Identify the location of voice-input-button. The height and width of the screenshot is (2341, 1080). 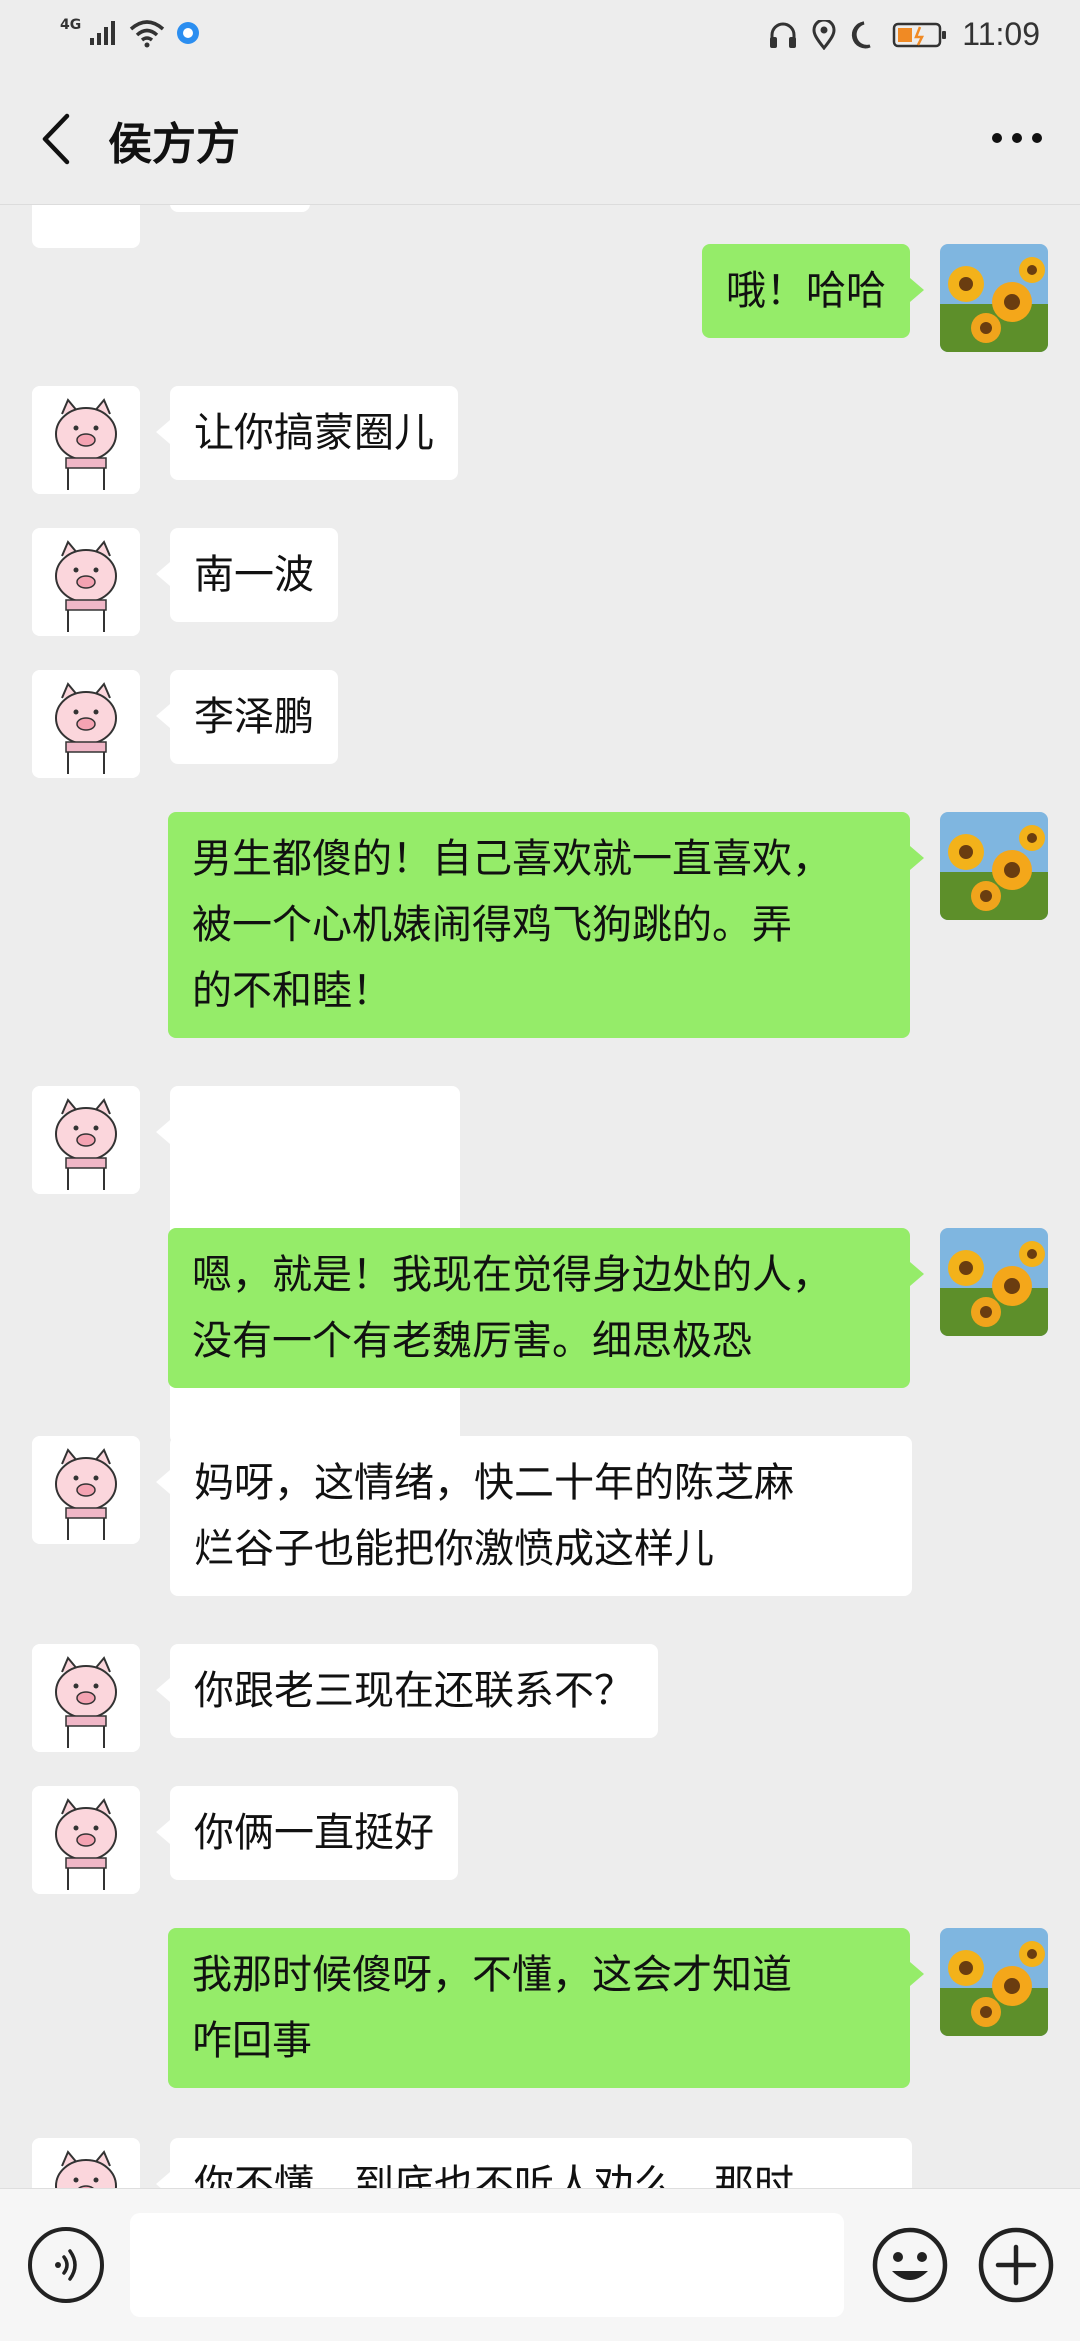
(66, 2265).